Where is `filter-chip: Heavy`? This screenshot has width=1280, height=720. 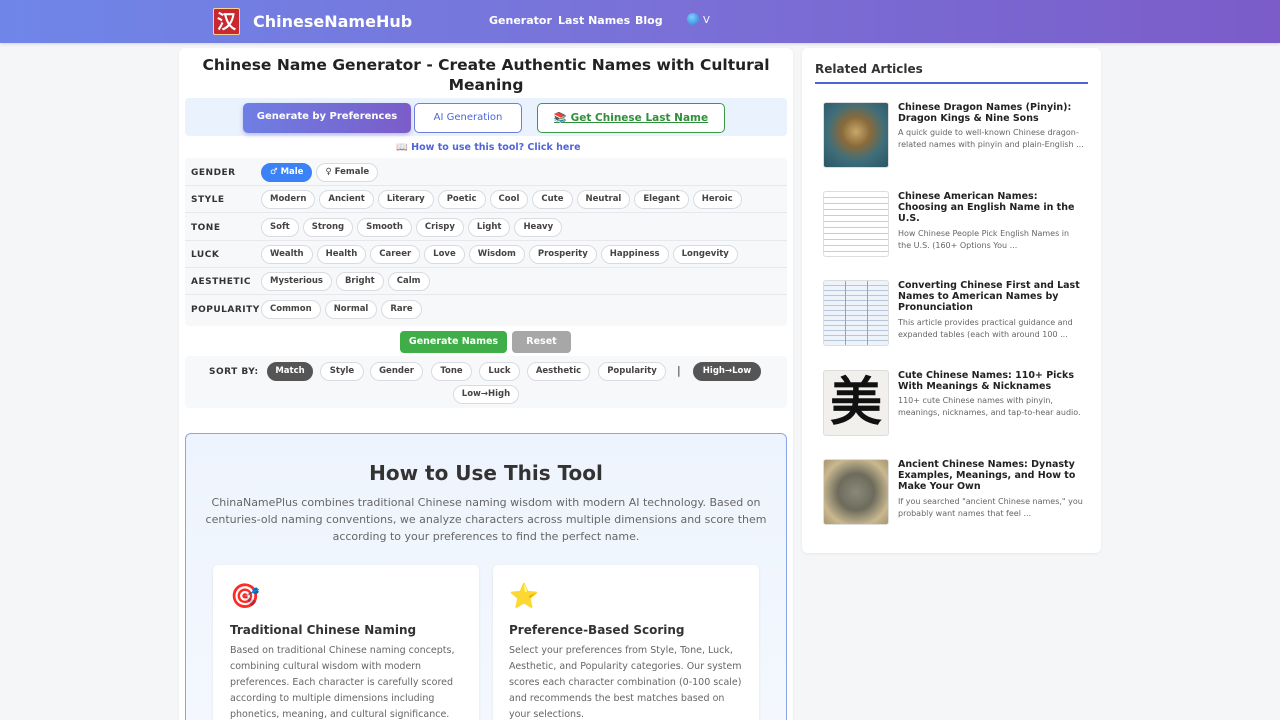
filter-chip: Heavy is located at coordinates (538, 227).